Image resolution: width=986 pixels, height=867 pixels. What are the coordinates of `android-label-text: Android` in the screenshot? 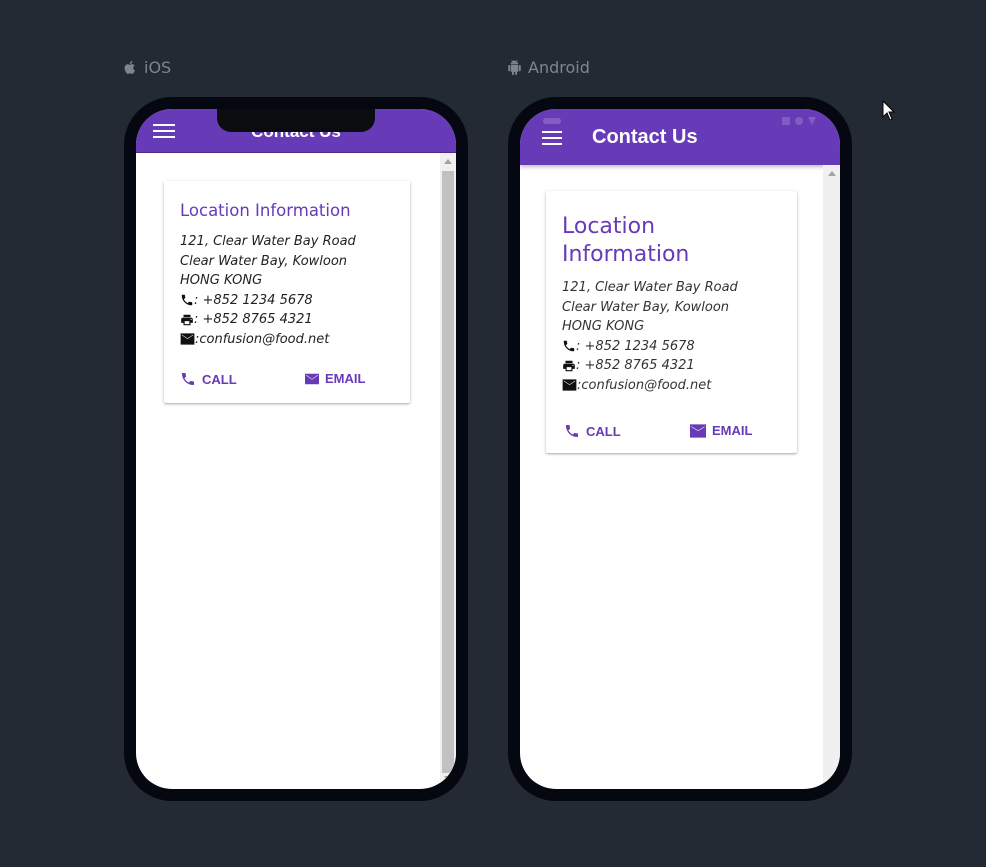 It's located at (559, 67).